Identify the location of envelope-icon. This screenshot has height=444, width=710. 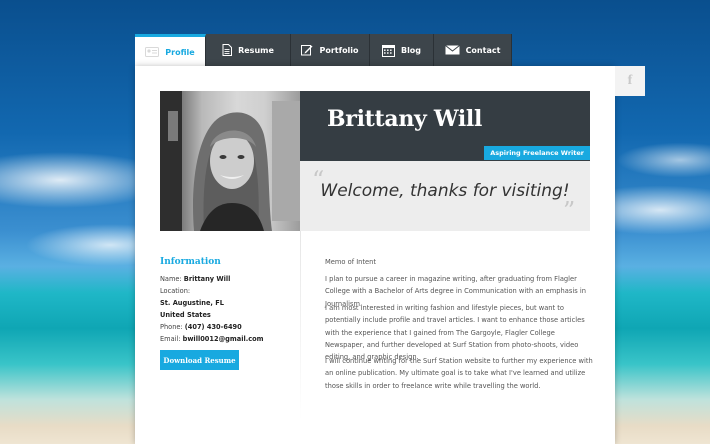
(452, 50).